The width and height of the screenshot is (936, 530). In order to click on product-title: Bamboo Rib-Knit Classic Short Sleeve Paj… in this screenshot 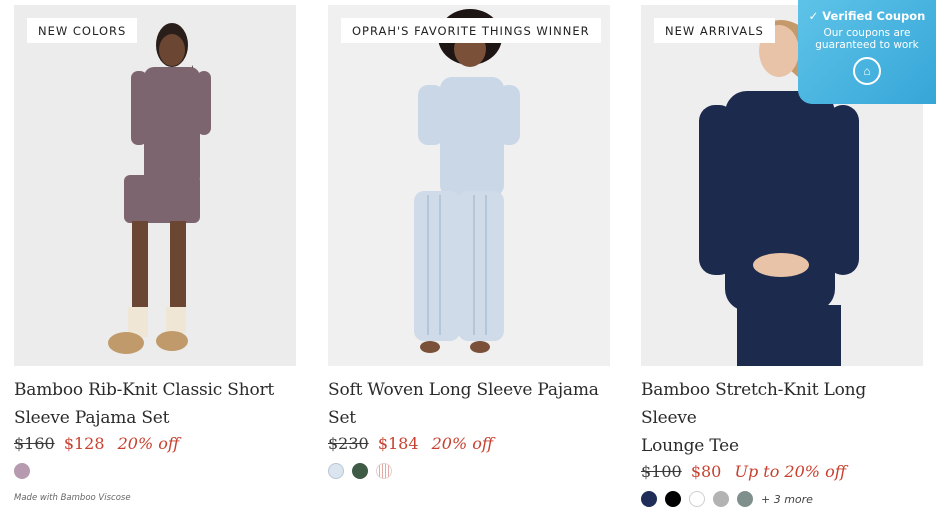, I will do `click(155, 404)`.